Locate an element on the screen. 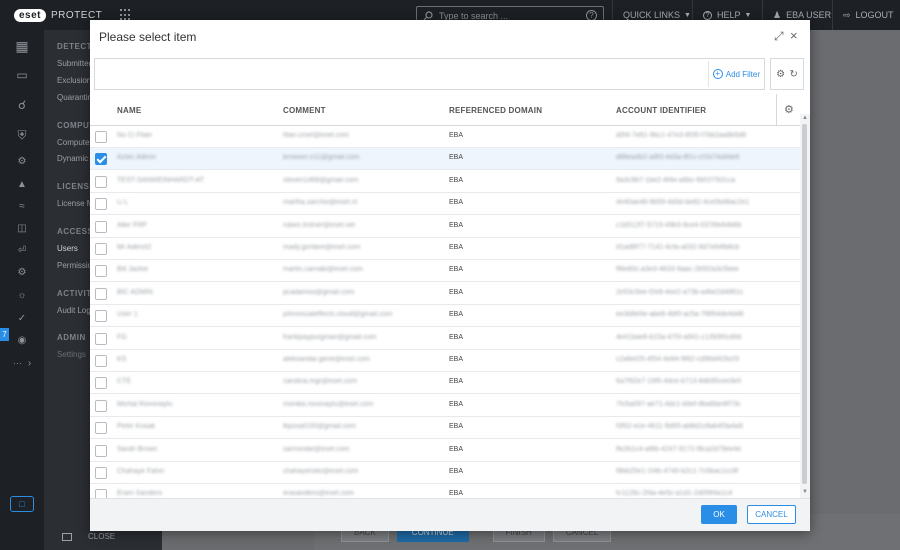  sidebar-item-license-management: License M is located at coordinates (75, 203).